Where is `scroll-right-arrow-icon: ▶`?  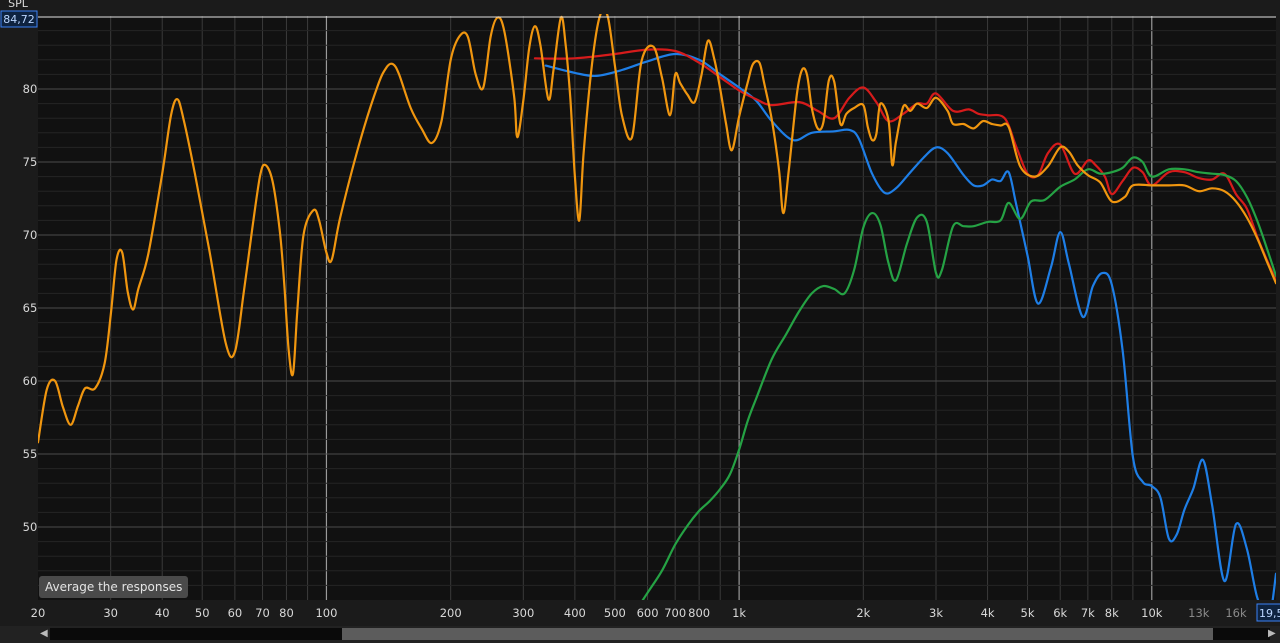 scroll-right-arrow-icon: ▶ is located at coordinates (1272, 634).